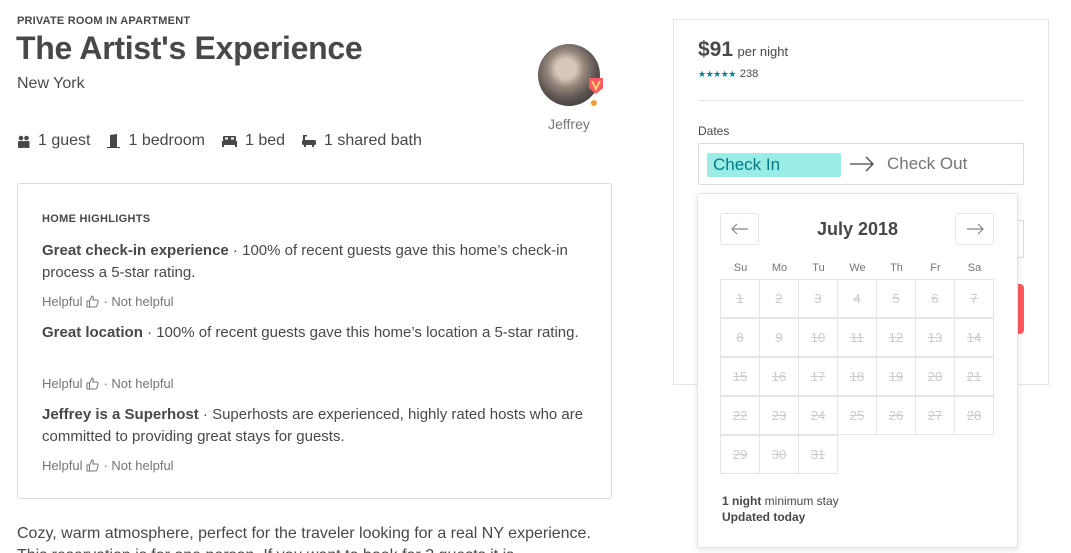 This screenshot has height=553, width=1071. What do you see at coordinates (740, 298) in the screenshot?
I see `calendar-day-blocked: 1` at bounding box center [740, 298].